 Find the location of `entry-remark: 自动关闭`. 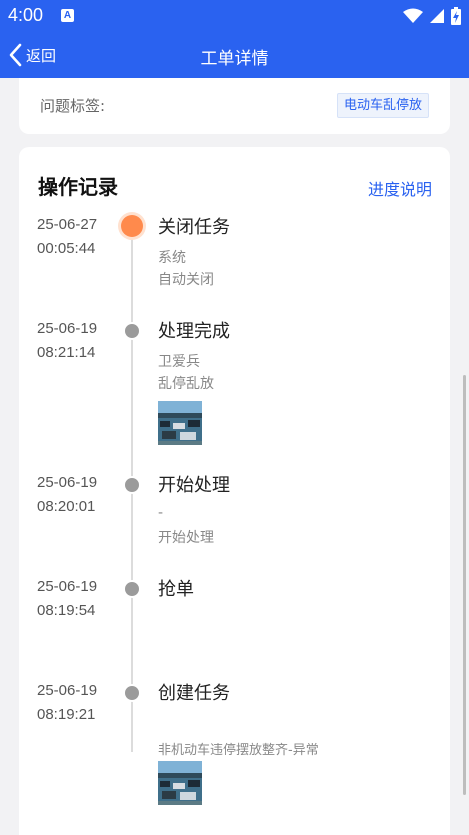

entry-remark: 自动关闭 is located at coordinates (186, 280).